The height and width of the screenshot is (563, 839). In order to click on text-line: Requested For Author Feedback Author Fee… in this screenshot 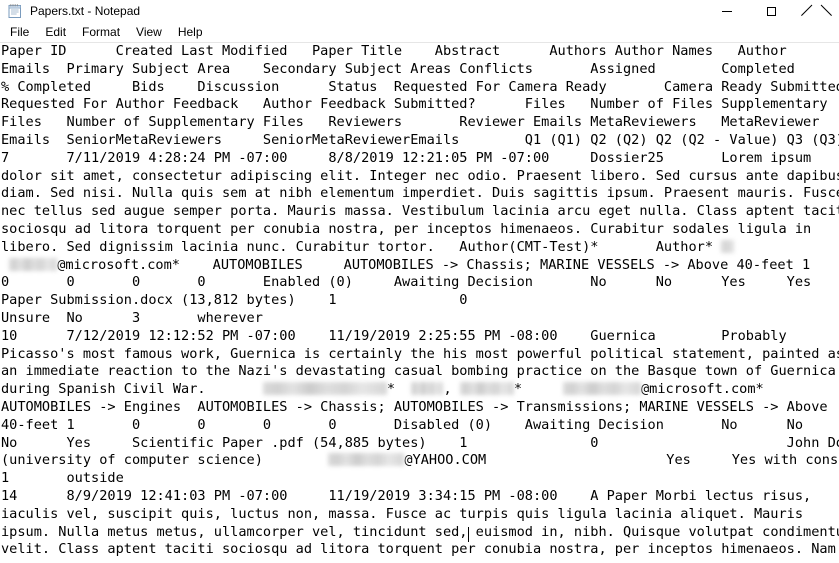, I will do `click(420, 105)`.